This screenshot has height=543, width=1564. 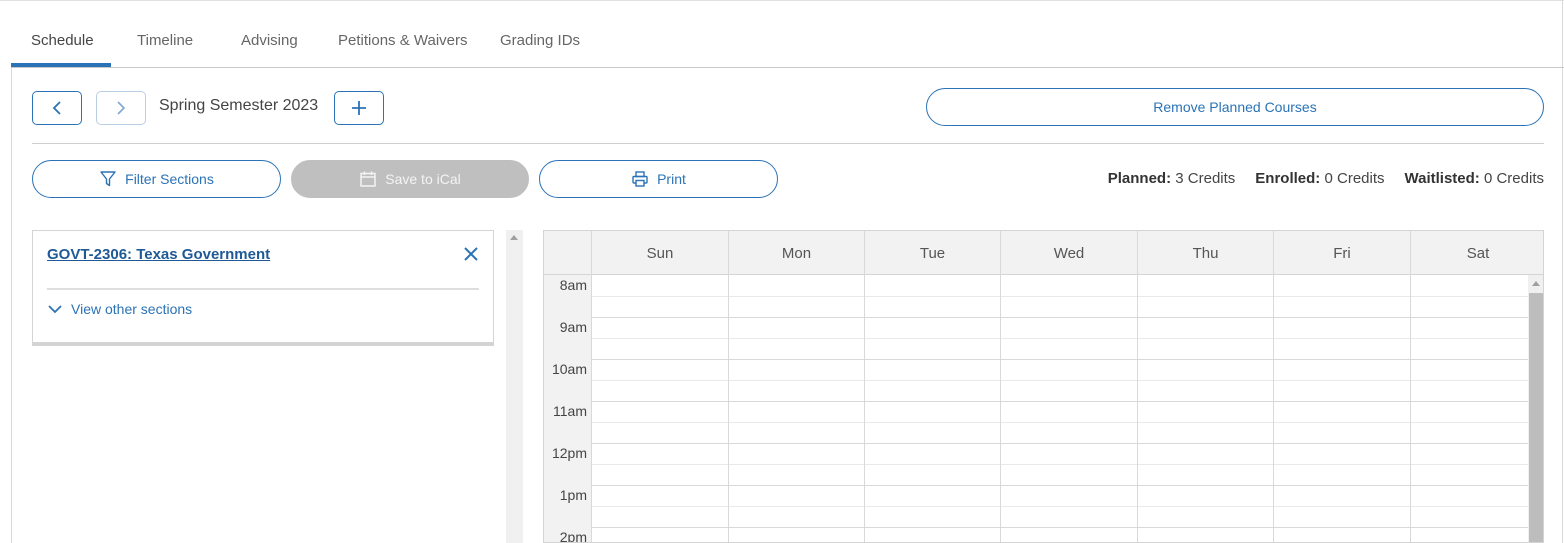 I want to click on print-button: Print, so click(x=658, y=179).